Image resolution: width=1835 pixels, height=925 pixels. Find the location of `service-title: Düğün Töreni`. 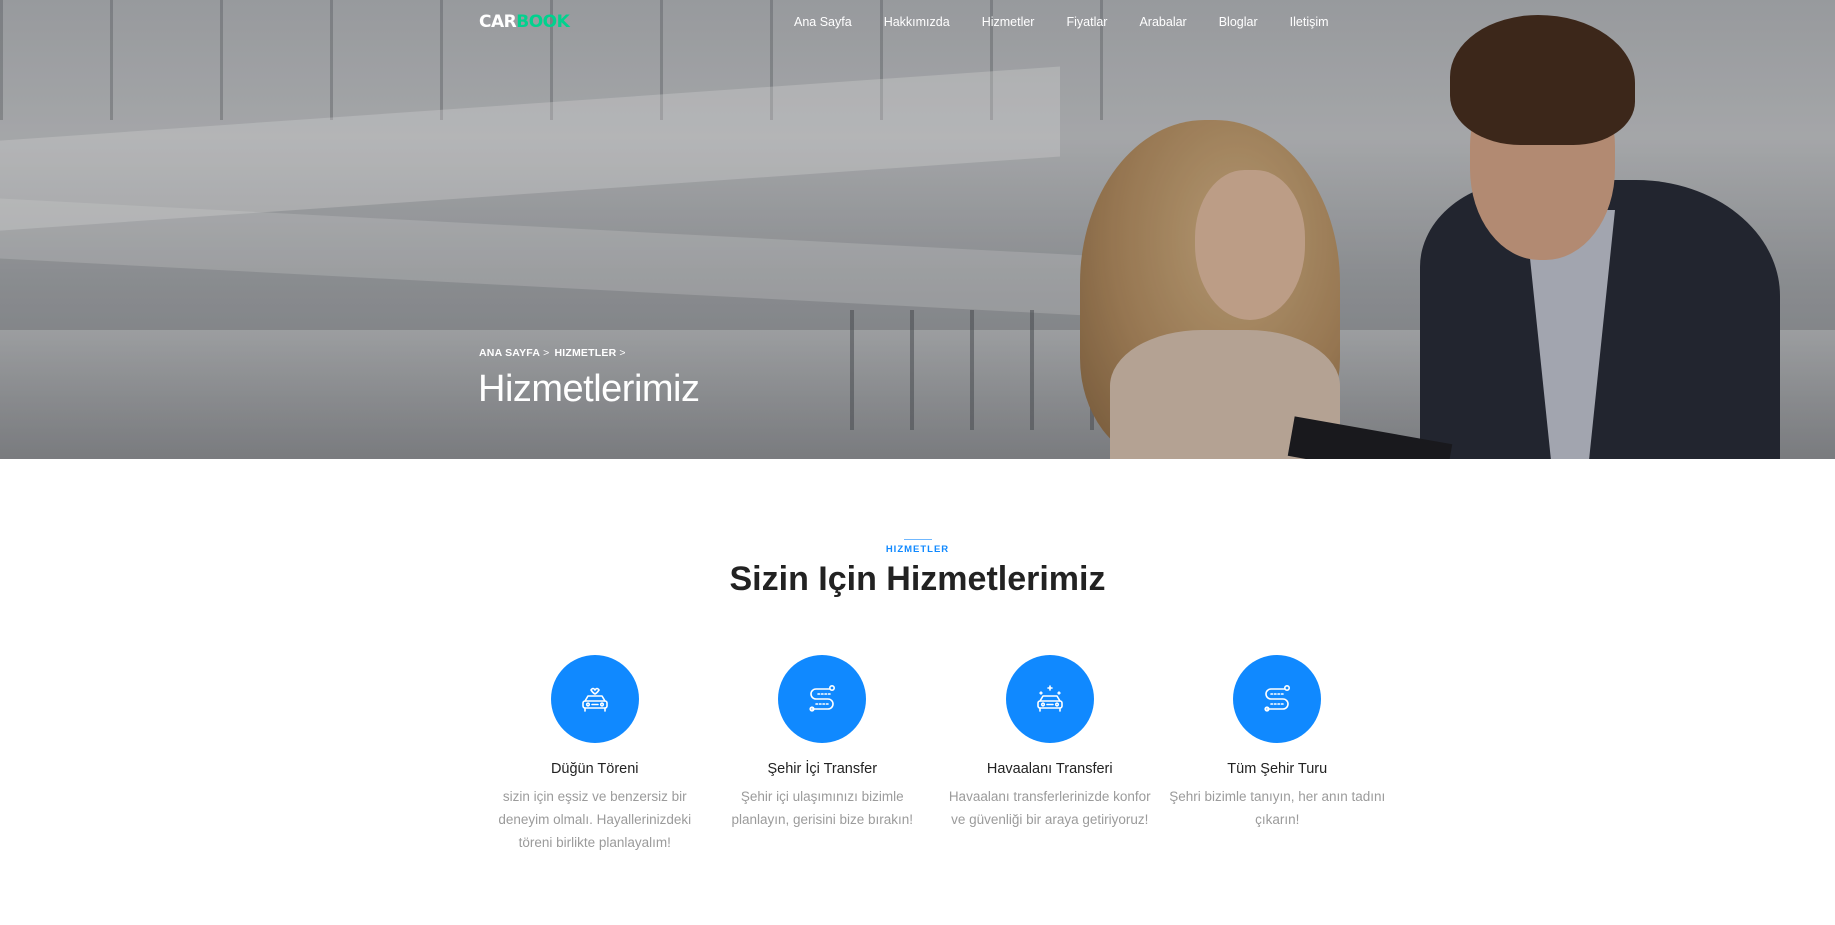

service-title: Düğün Töreni is located at coordinates (594, 769).